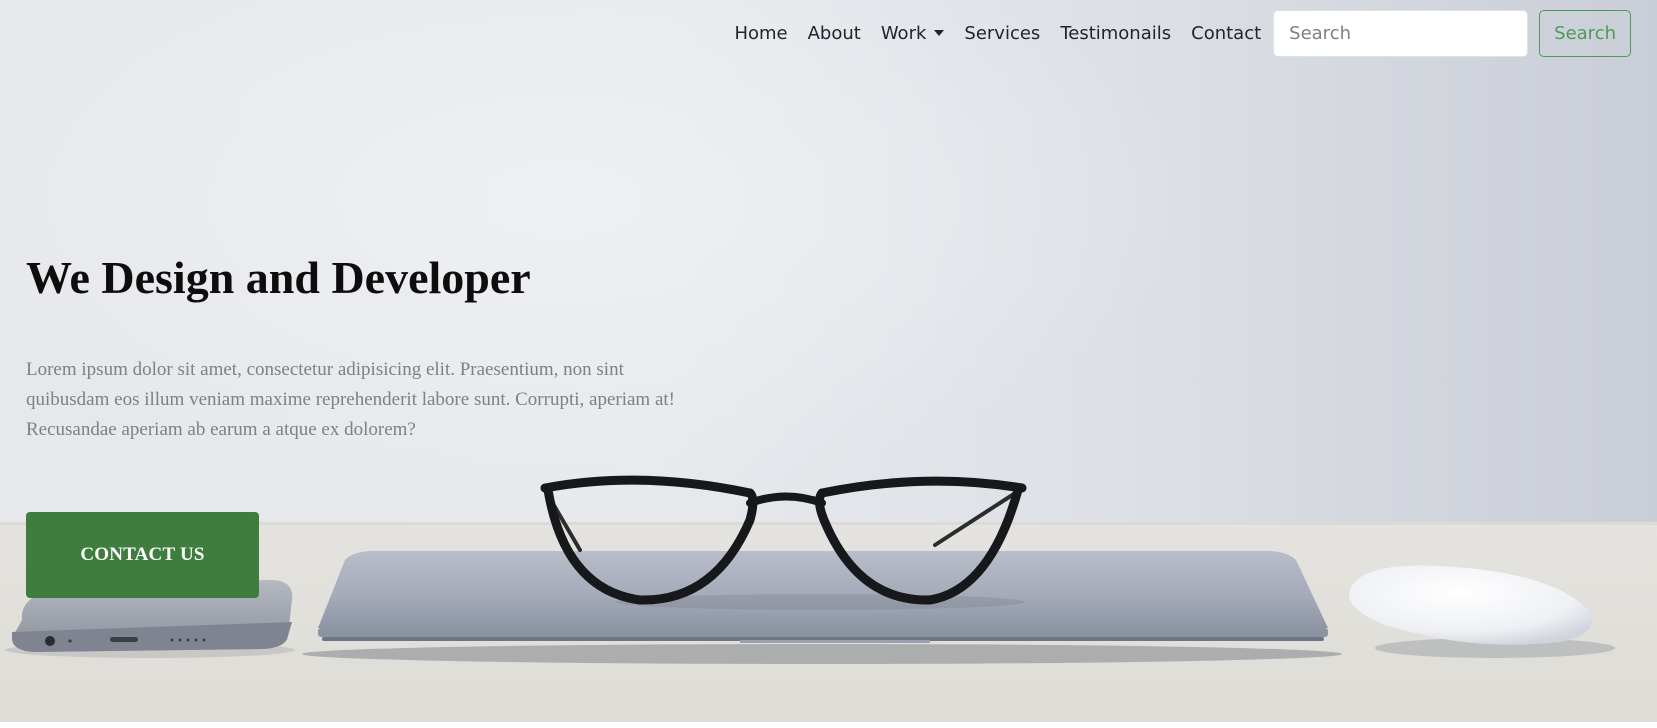 This screenshot has height=728, width=1657. Describe the element at coordinates (1401, 33) in the screenshot. I see `search-input` at that location.